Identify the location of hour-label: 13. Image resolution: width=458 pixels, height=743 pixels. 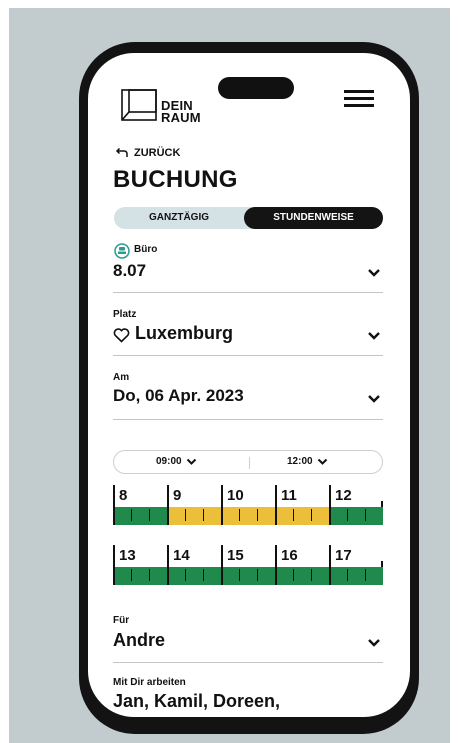
(127, 555).